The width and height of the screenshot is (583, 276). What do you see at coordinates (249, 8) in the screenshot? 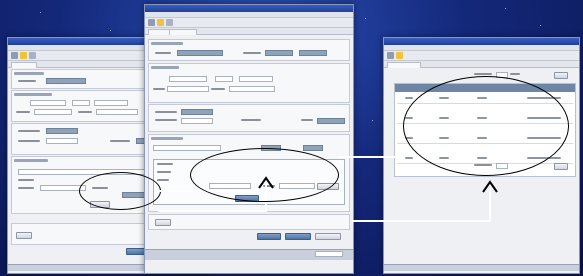
I see `center-window-titlebar` at bounding box center [249, 8].